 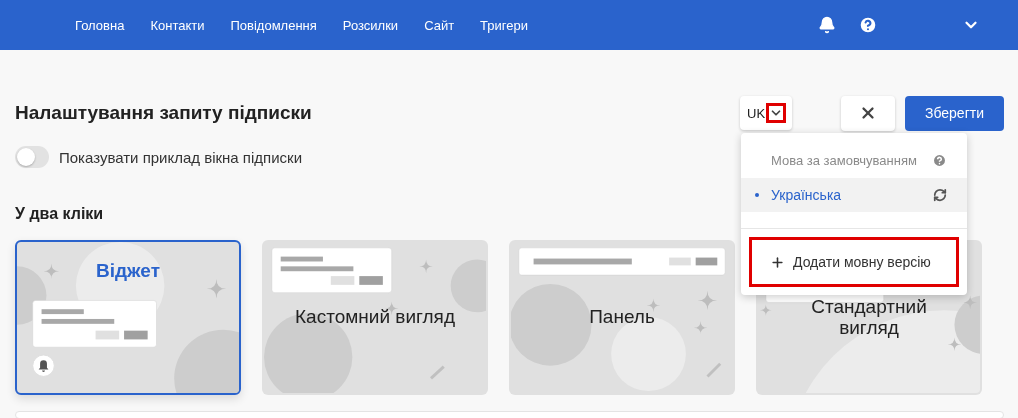 What do you see at coordinates (32, 157) in the screenshot?
I see `preview-toggle` at bounding box center [32, 157].